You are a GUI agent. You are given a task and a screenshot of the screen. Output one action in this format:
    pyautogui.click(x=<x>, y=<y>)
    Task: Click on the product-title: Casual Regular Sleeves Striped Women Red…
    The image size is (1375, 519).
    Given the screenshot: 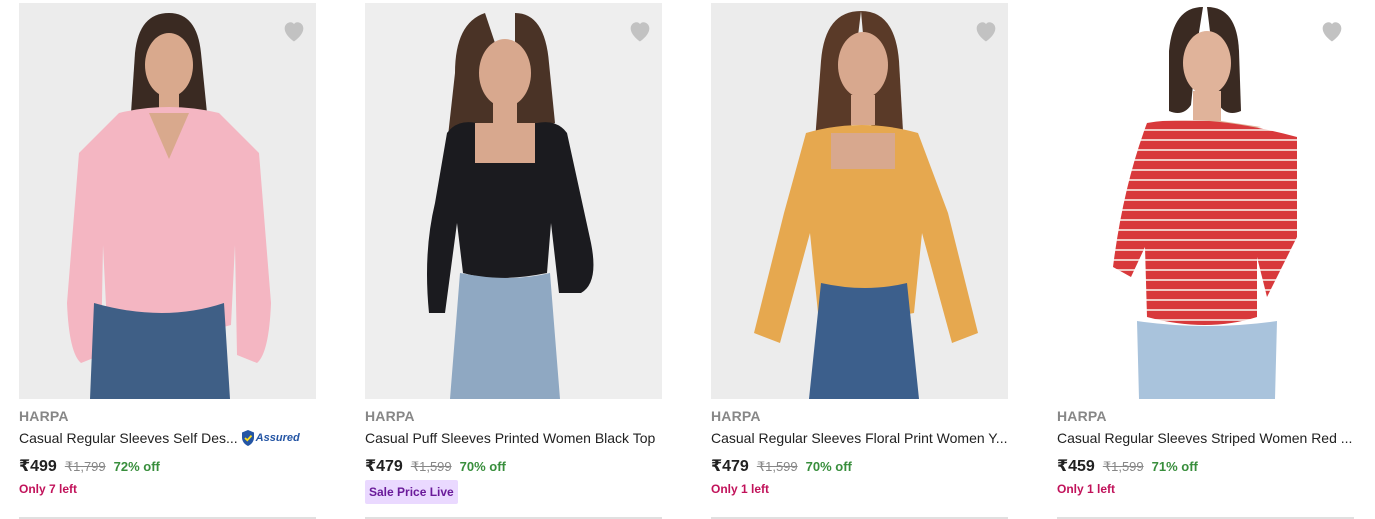 What is the action you would take?
    pyautogui.click(x=1204, y=438)
    